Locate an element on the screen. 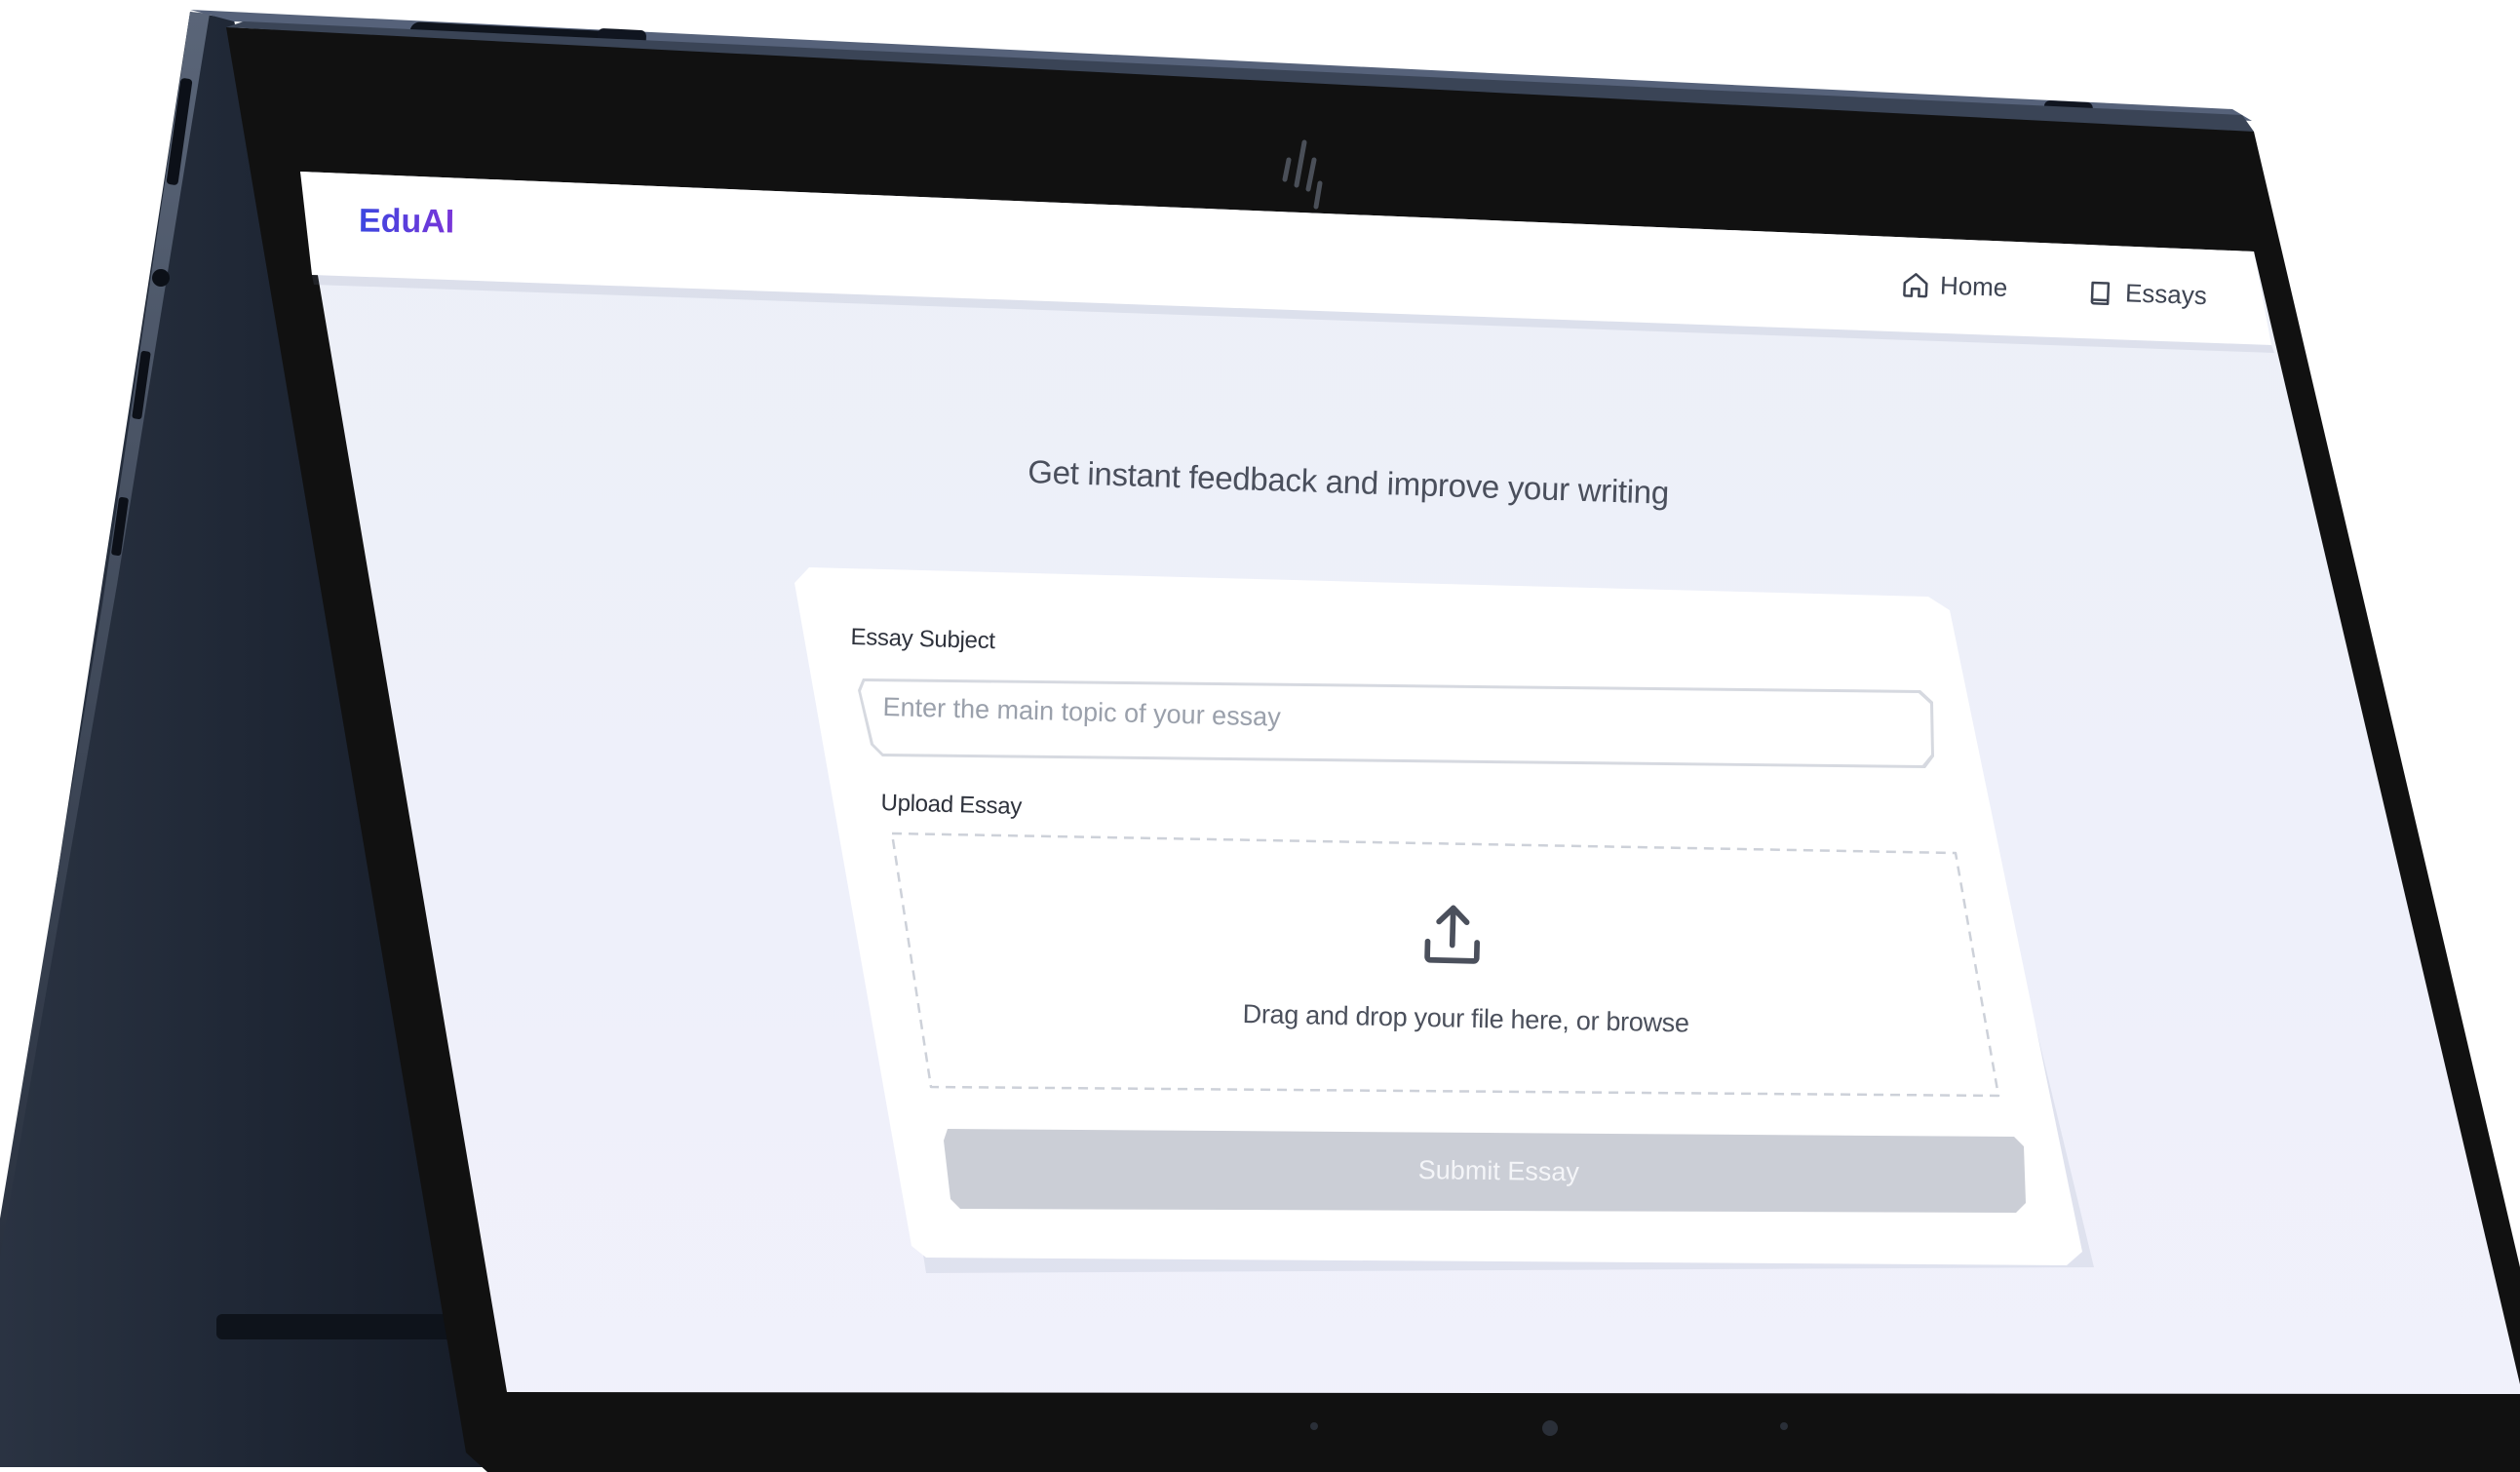  upload-icon is located at coordinates (1452, 935).